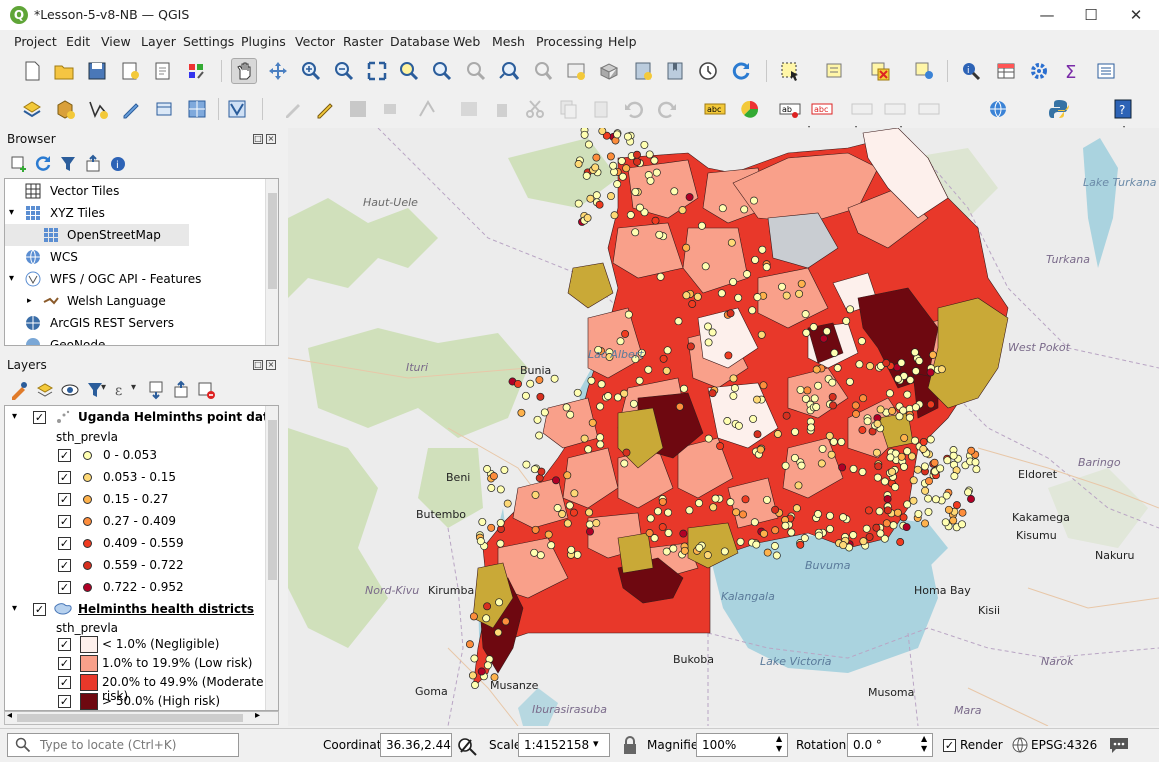 The width and height of the screenshot is (1159, 762). What do you see at coordinates (64, 663) in the screenshot?
I see `poly-class-1-checkbox: ✓` at bounding box center [64, 663].